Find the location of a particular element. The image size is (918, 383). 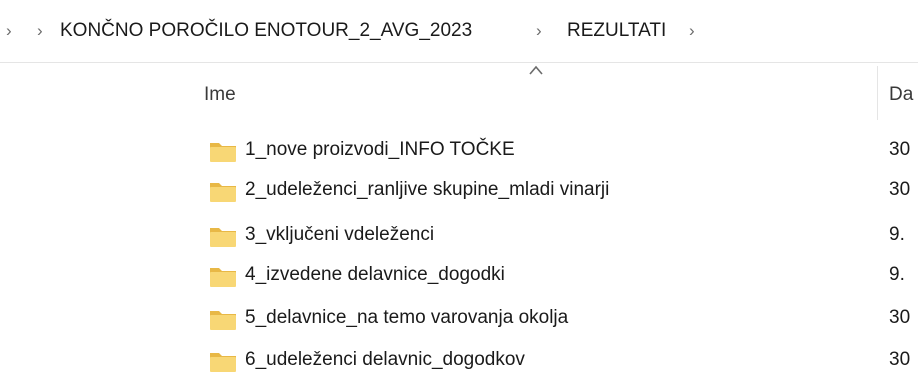

sort-ascending-icon is located at coordinates (536, 70).